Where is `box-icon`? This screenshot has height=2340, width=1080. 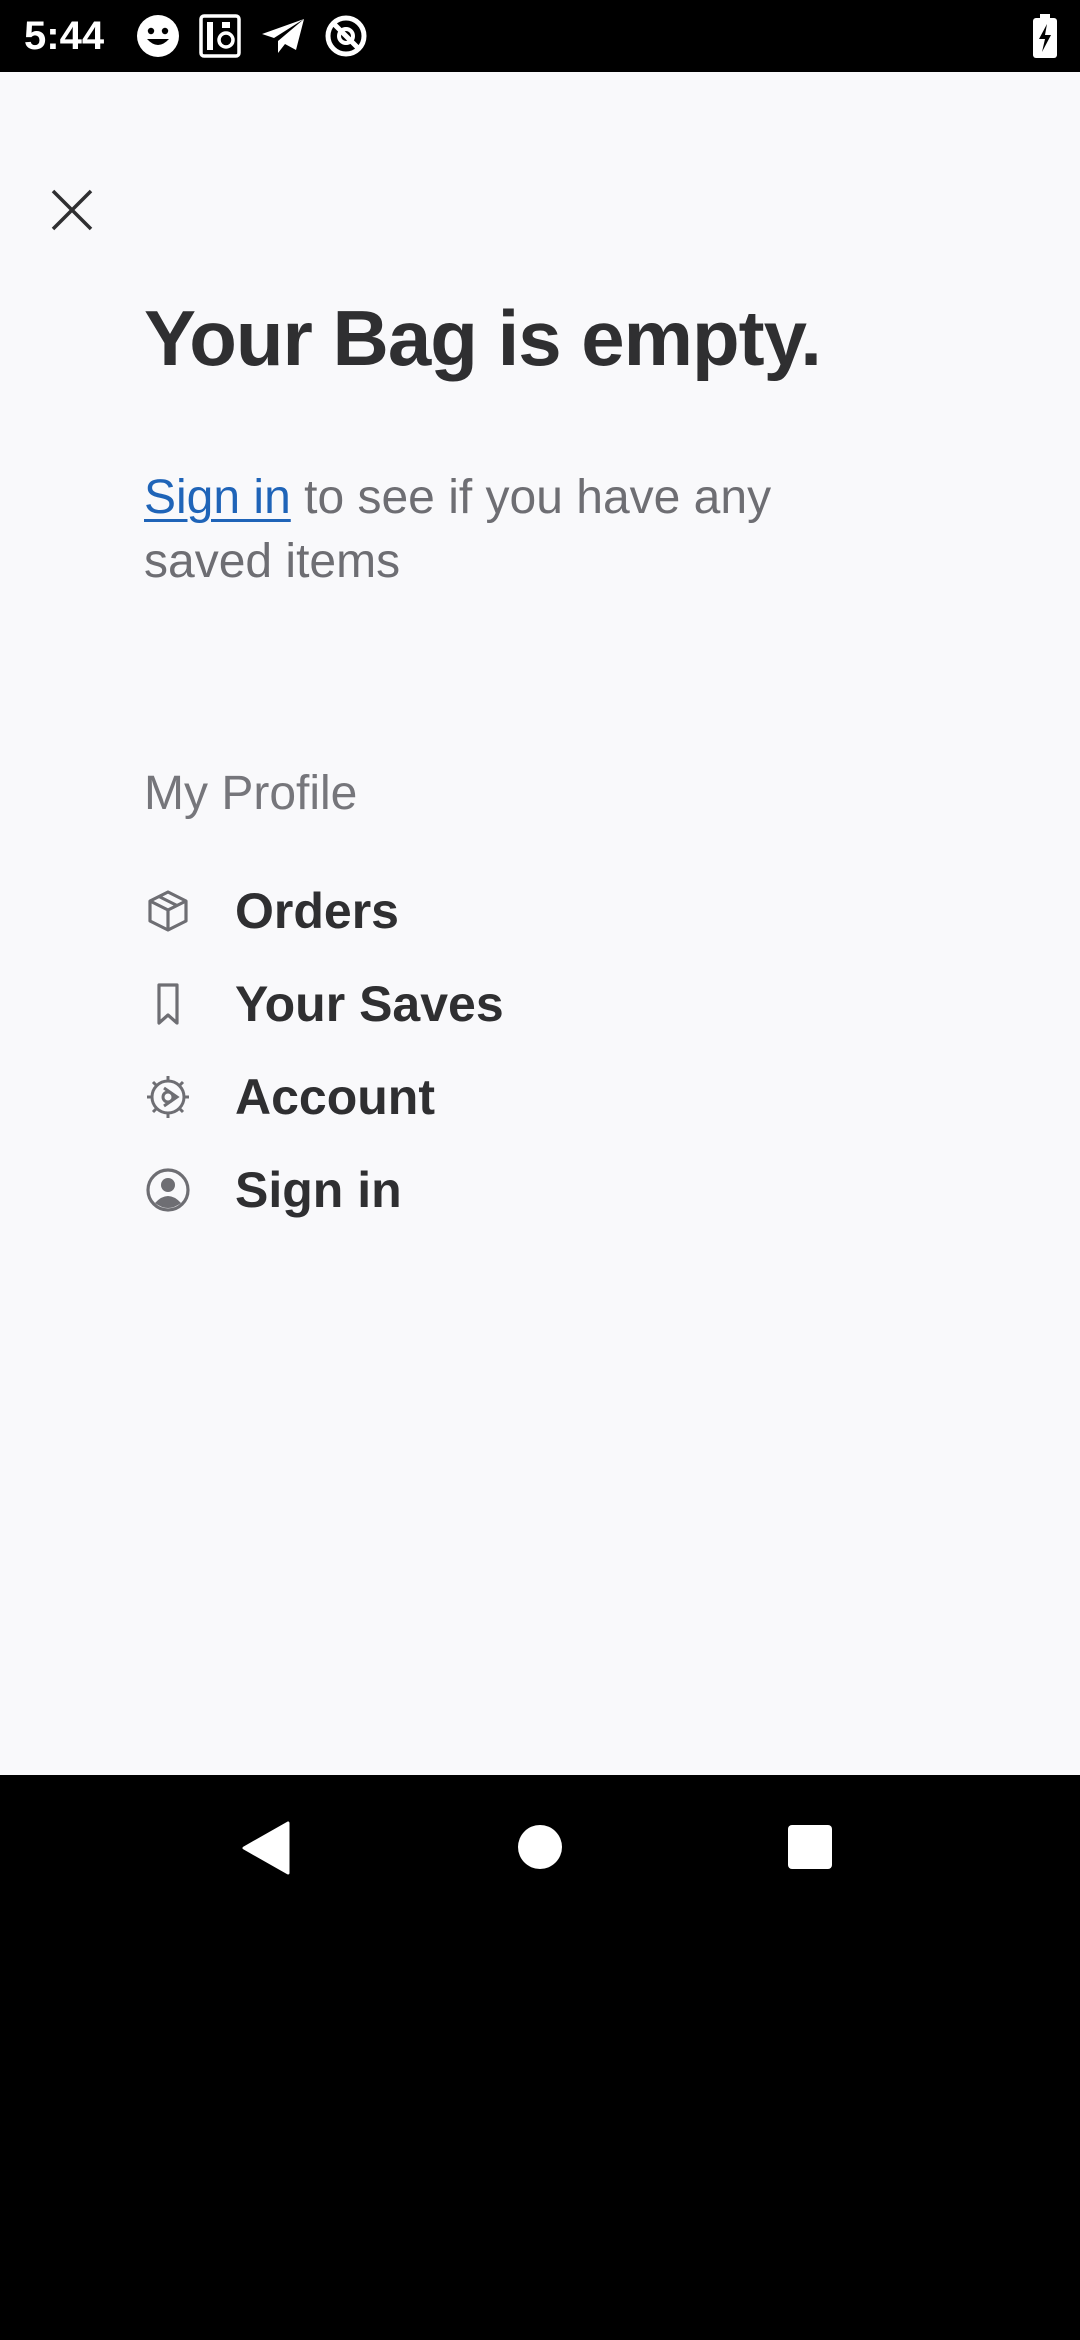
box-icon is located at coordinates (168, 911).